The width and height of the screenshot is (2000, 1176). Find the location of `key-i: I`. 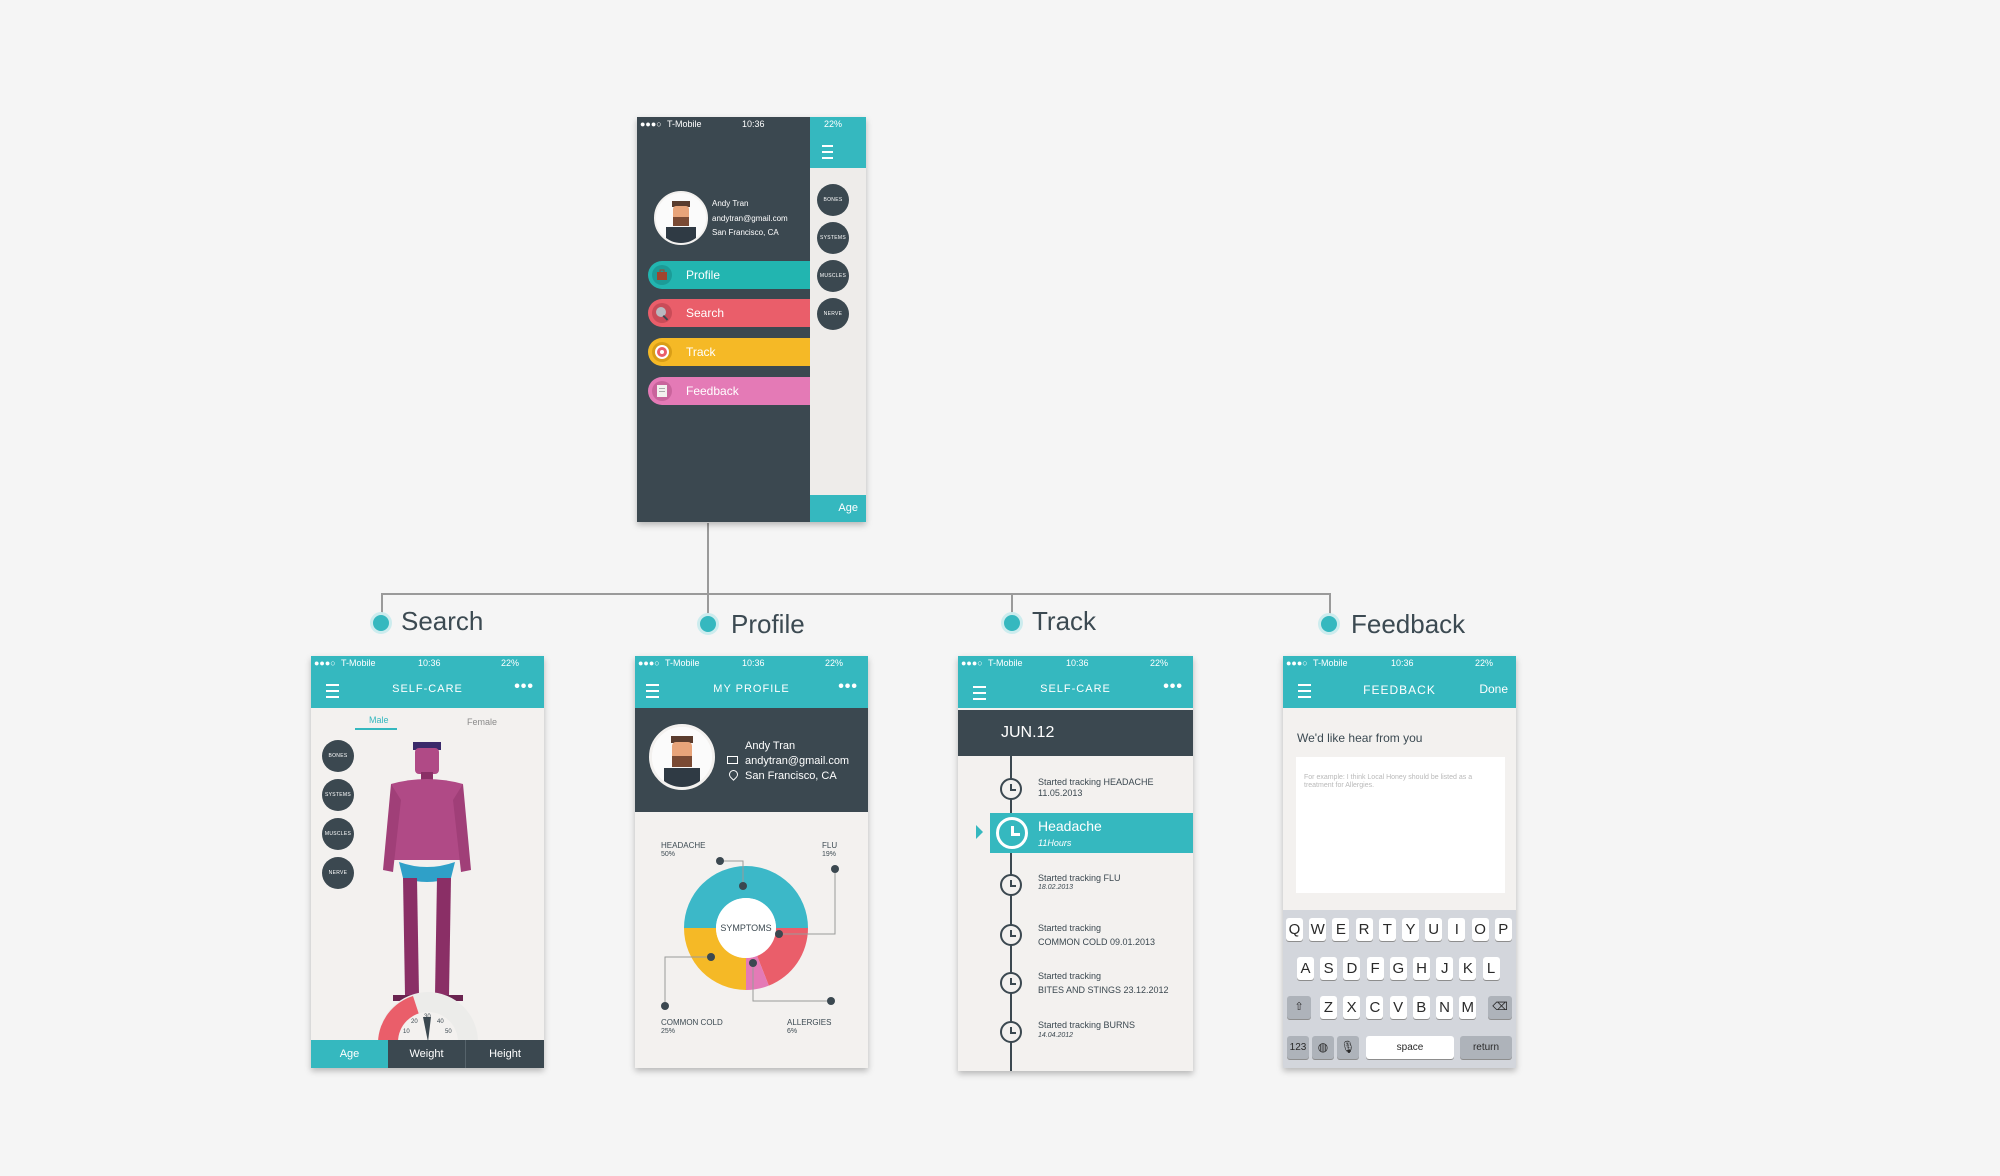

key-i: I is located at coordinates (1457, 929).